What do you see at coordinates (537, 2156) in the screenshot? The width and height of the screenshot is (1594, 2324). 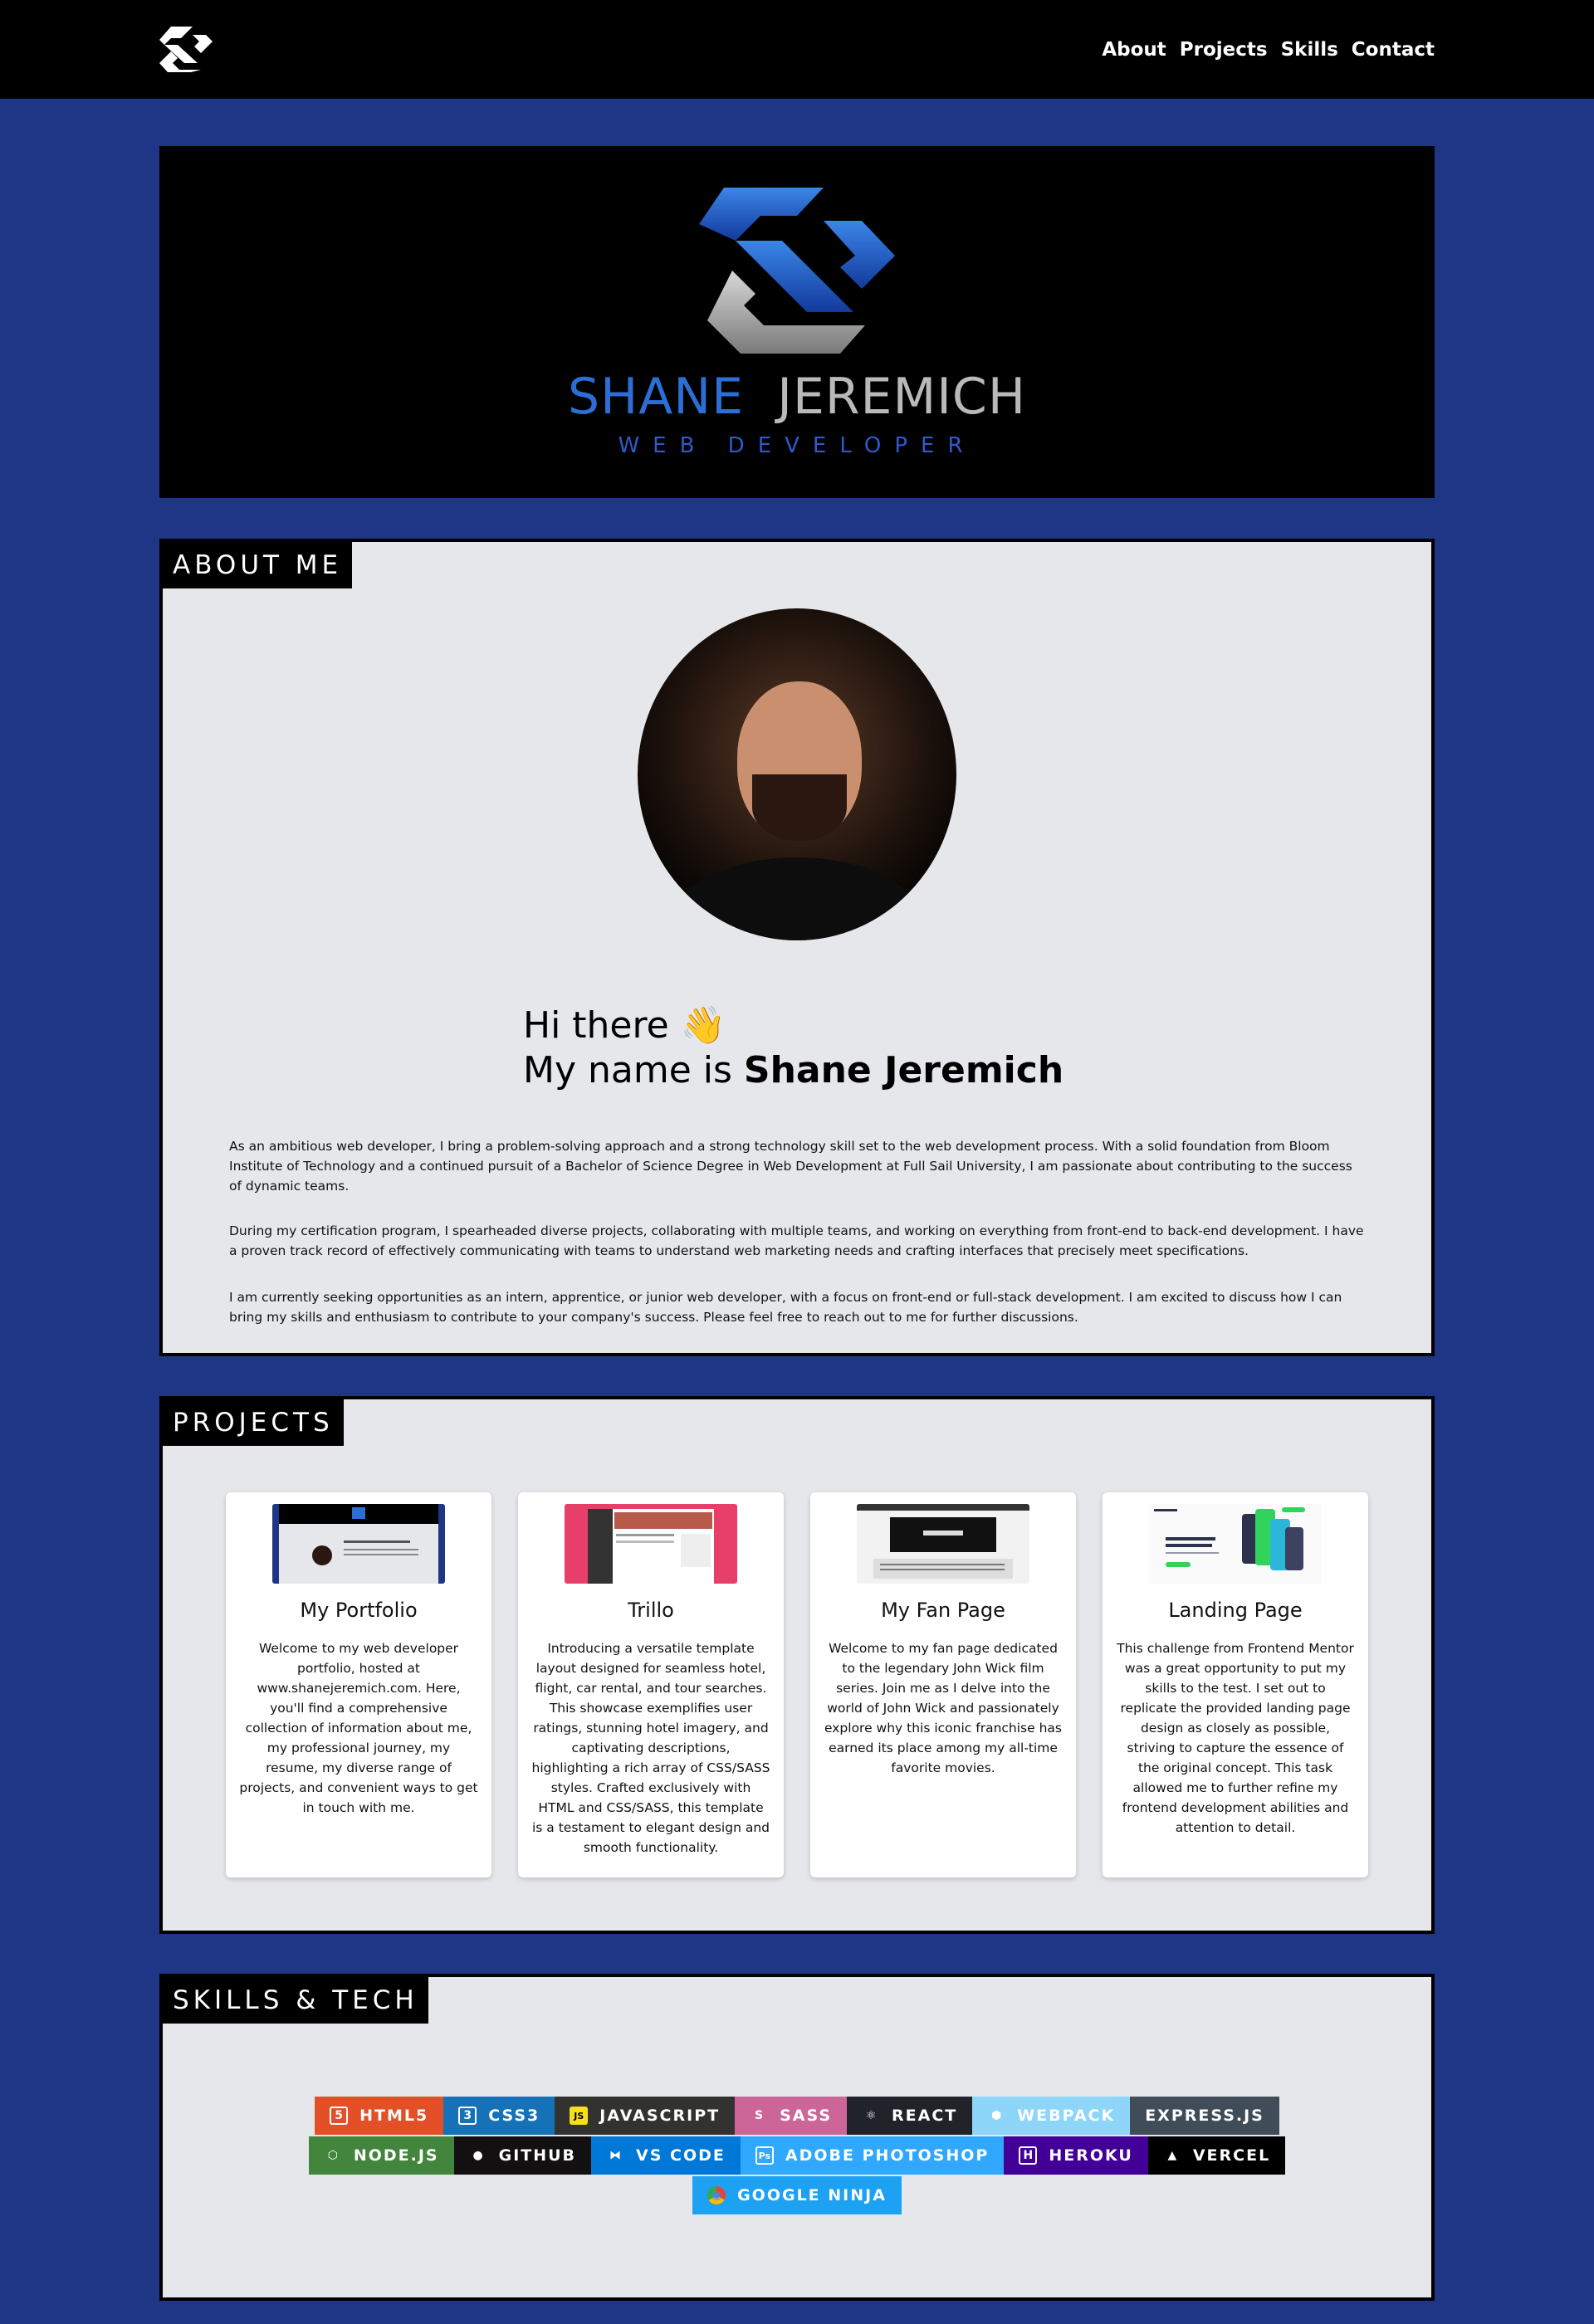 I see `skill-badge-label: GITHUB` at bounding box center [537, 2156].